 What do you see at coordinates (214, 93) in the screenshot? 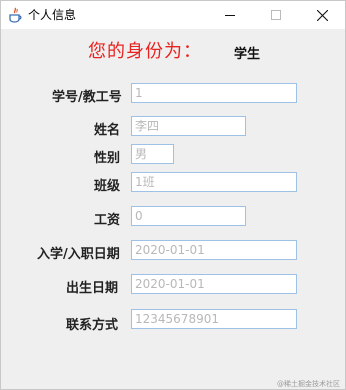
I see `field-id-number: 1` at bounding box center [214, 93].